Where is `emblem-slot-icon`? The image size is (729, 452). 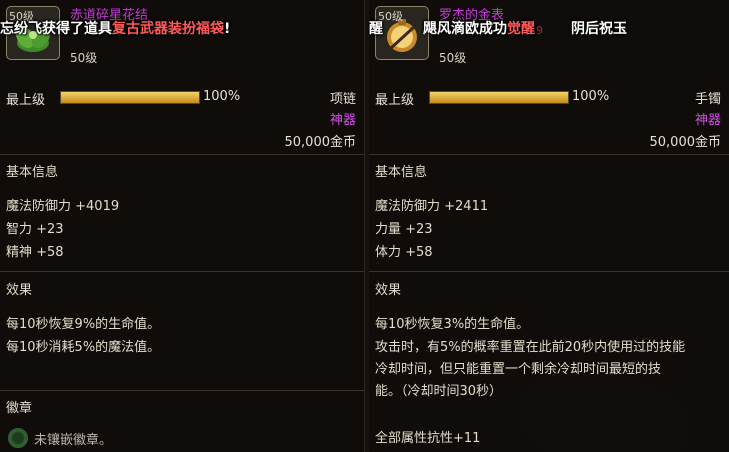 emblem-slot-icon is located at coordinates (18, 438).